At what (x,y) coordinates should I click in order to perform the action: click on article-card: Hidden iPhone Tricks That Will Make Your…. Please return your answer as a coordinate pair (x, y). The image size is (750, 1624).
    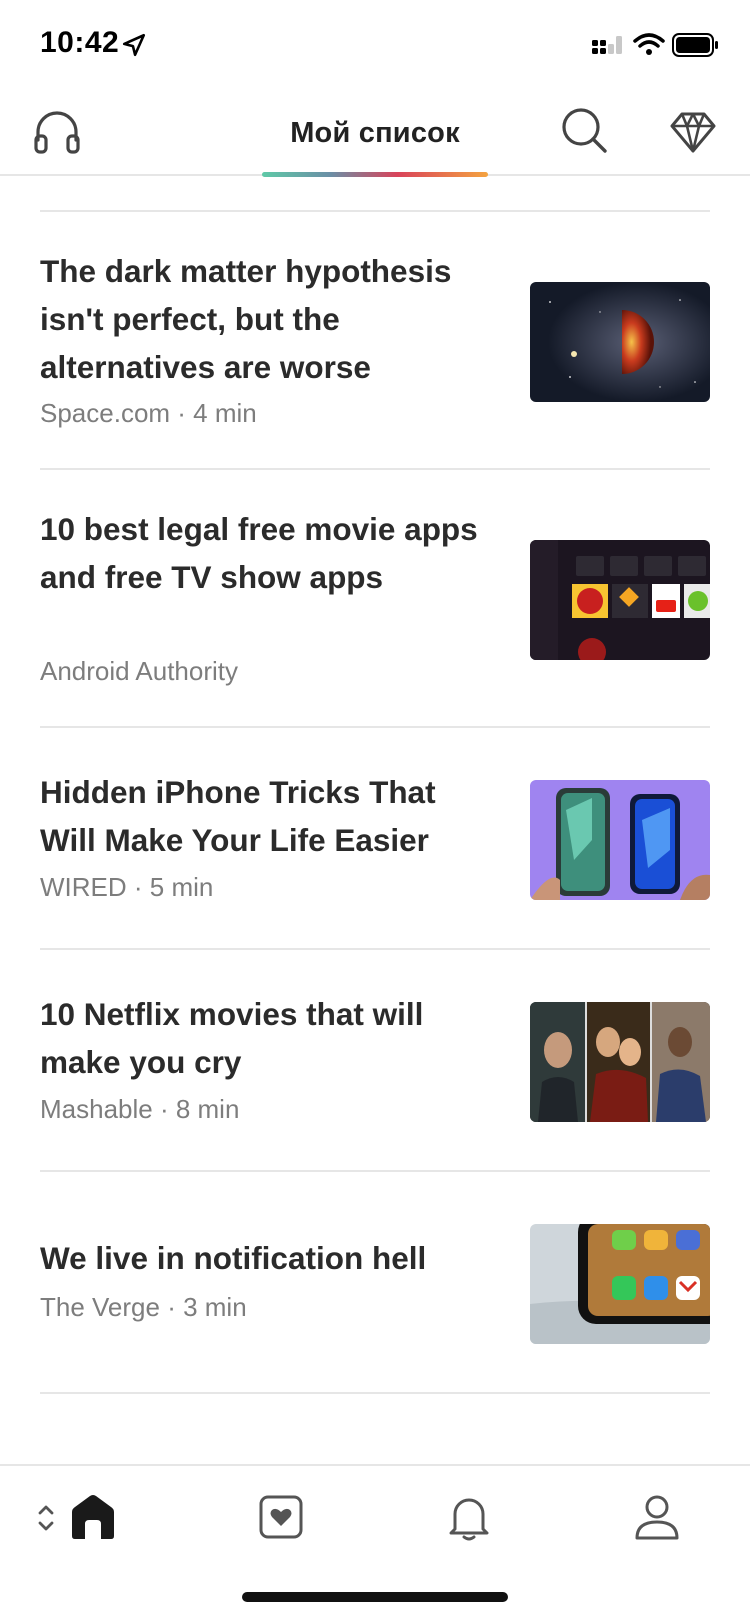
    Looking at the image, I should click on (375, 838).